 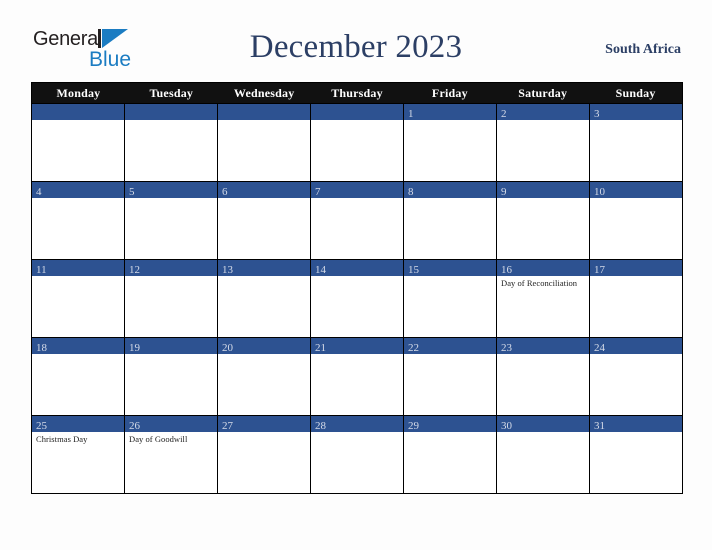 What do you see at coordinates (263, 376) in the screenshot?
I see `day-cell: 20` at bounding box center [263, 376].